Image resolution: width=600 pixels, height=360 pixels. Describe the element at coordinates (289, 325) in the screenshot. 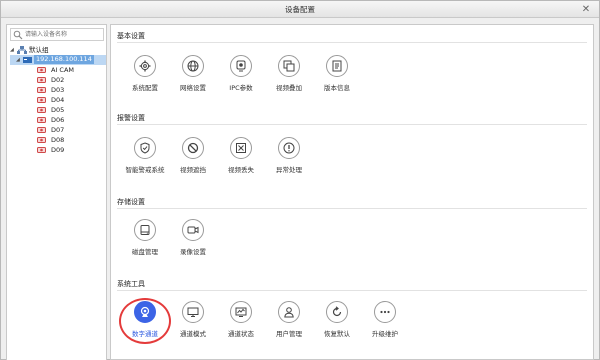

I see `tile-user-management: 用户管理` at that location.